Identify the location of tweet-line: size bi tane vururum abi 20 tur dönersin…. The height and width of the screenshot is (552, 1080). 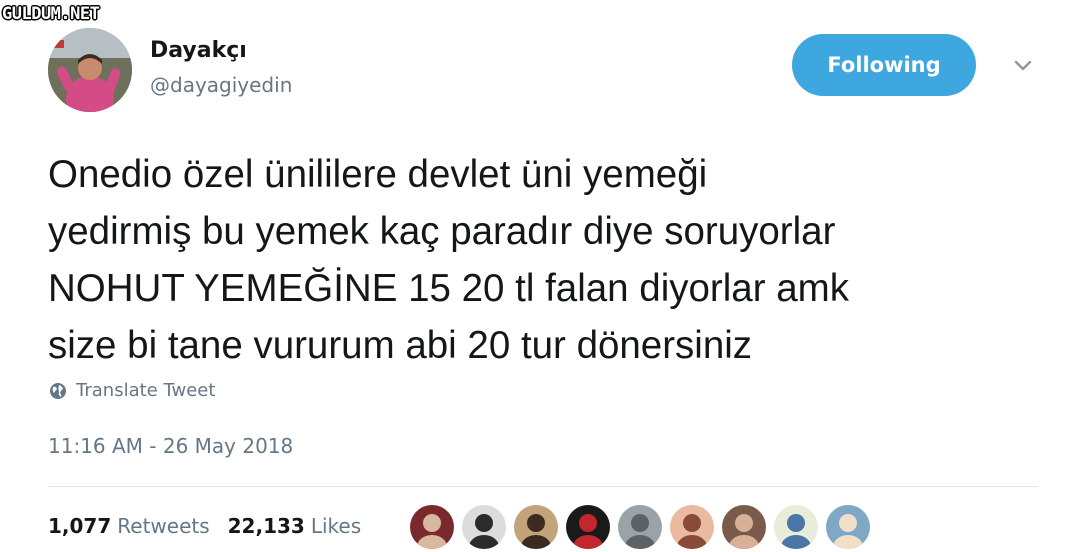
(400, 345).